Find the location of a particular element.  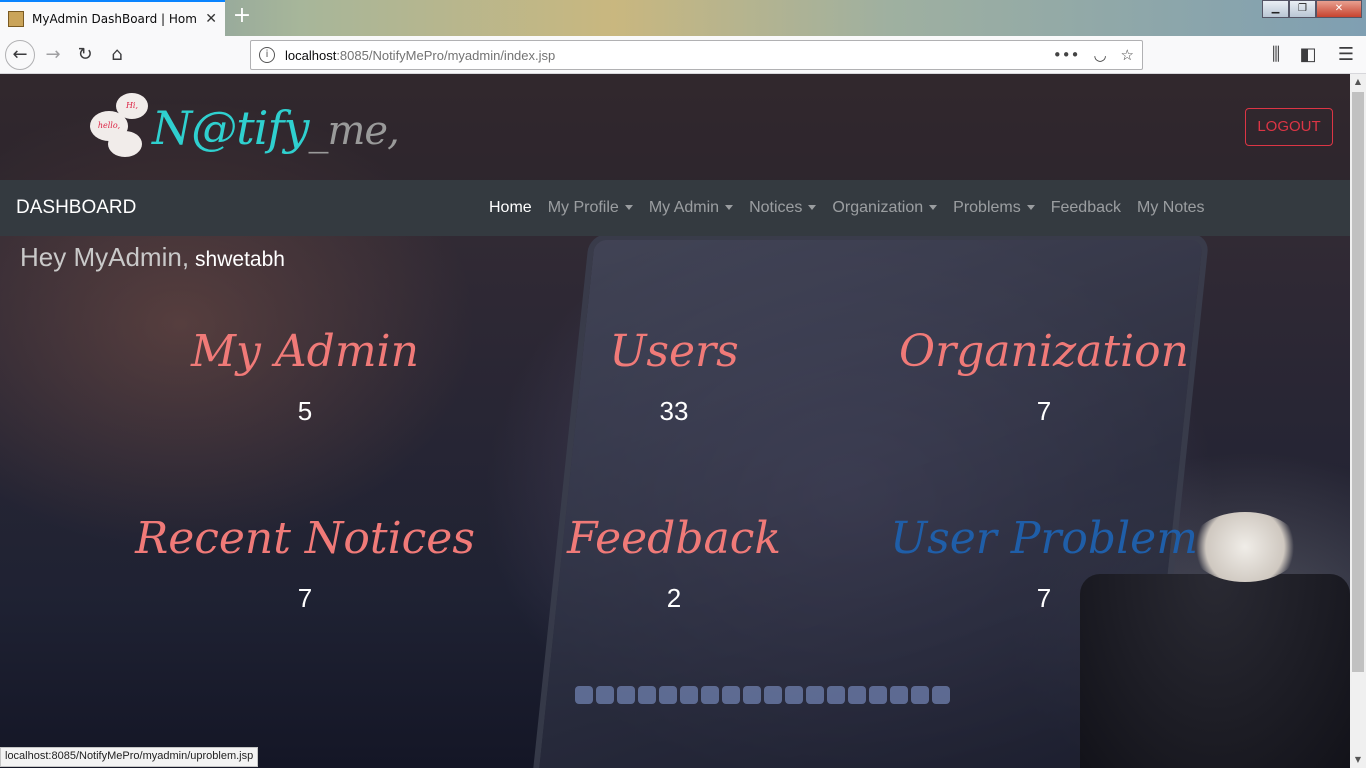

site-header: hello, Hi, N@tify_me, LOGOUT is located at coordinates (675, 127).